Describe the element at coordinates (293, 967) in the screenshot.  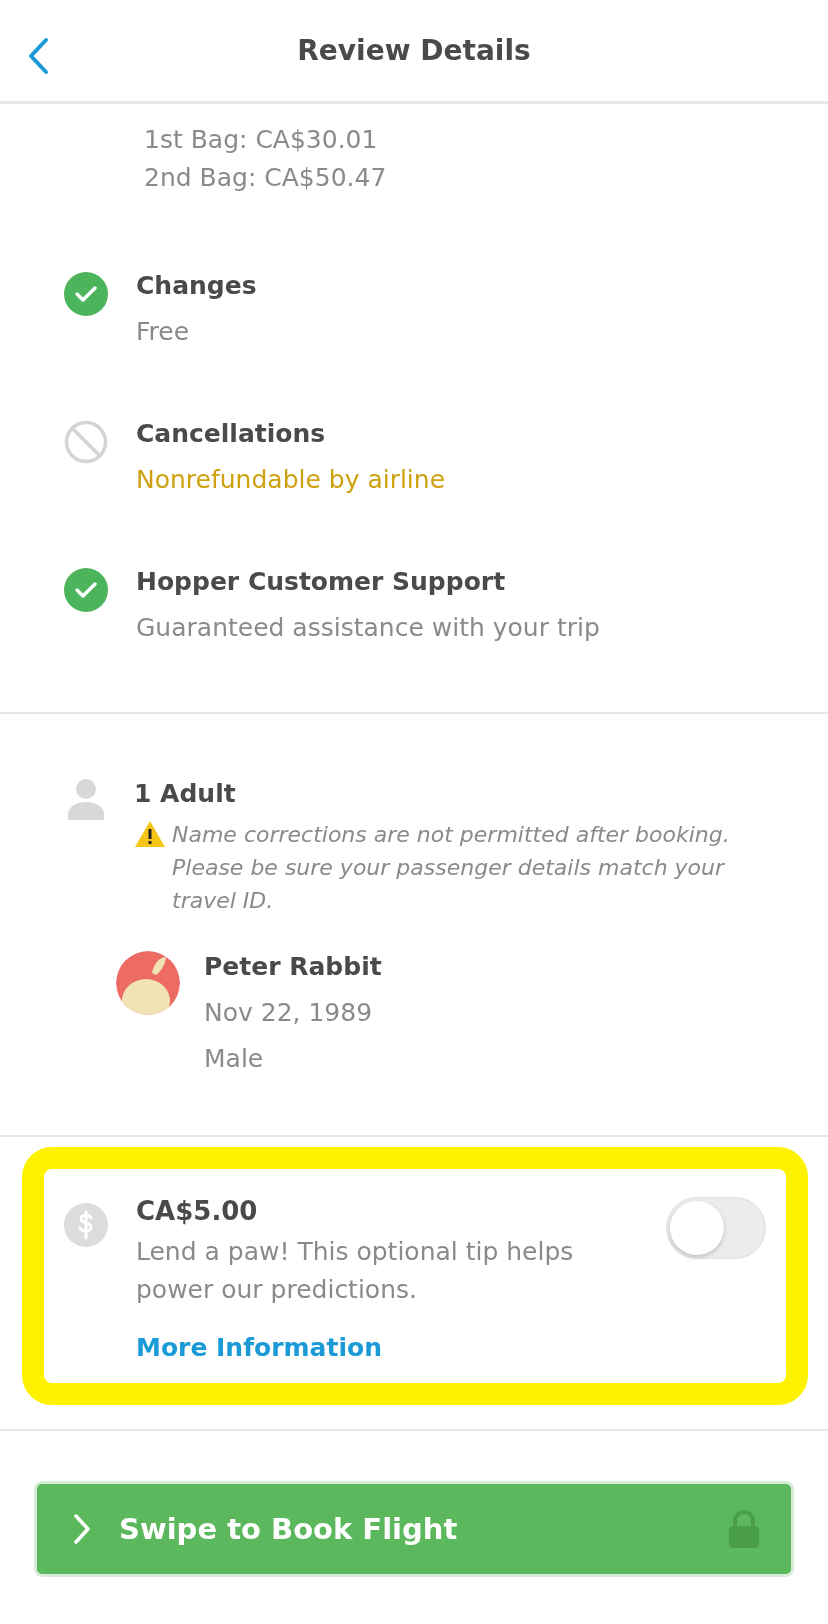
I see `traveler-name: Peter Rabbit` at that location.